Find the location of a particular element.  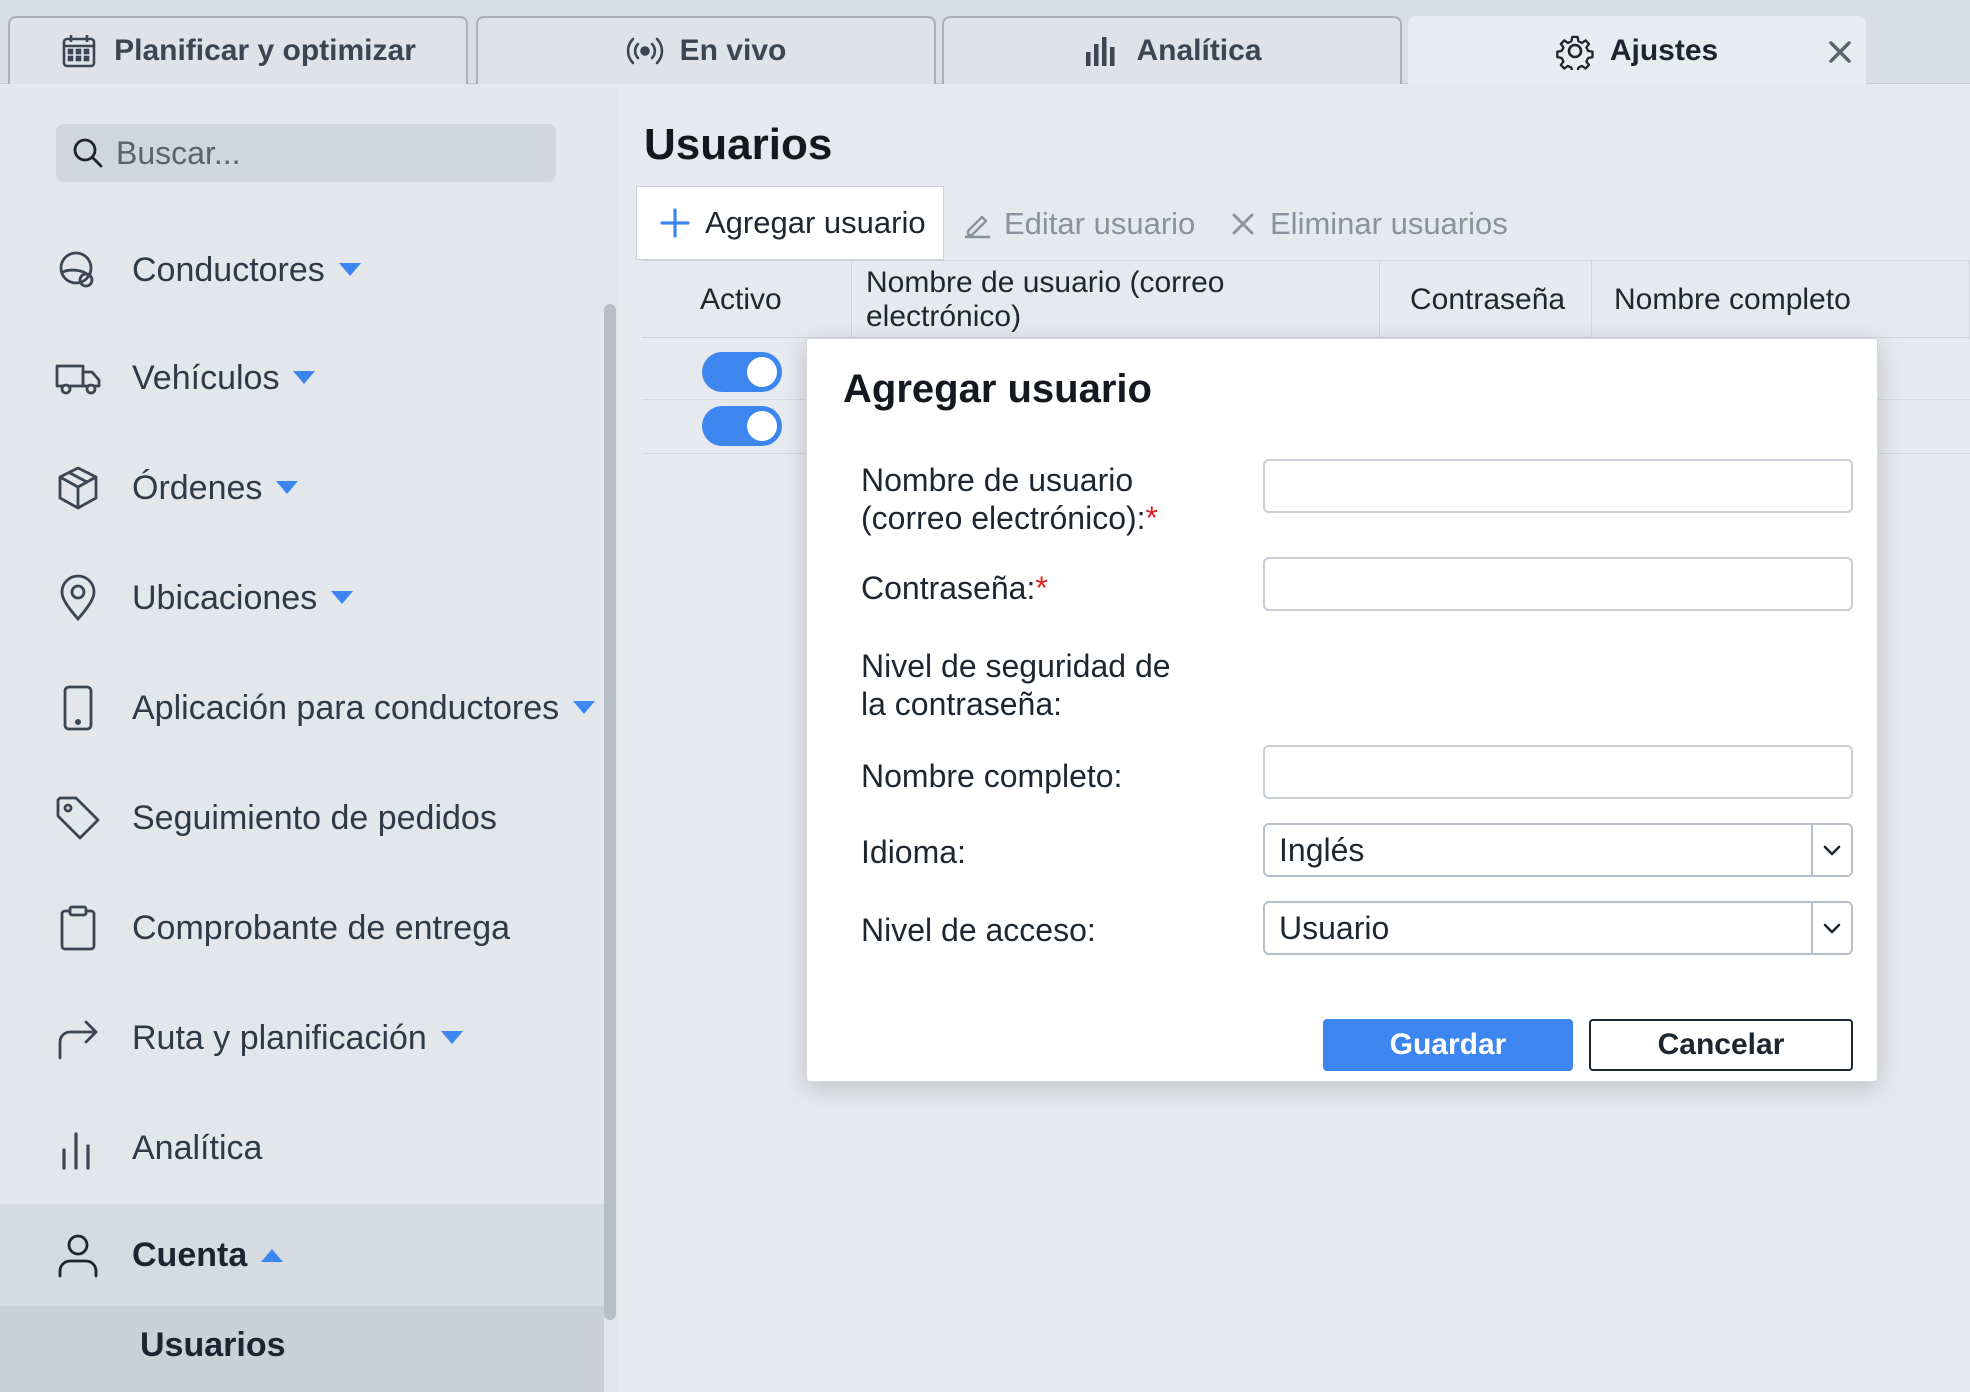

sidebar-item-conductores: Conductores is located at coordinates (302, 270).